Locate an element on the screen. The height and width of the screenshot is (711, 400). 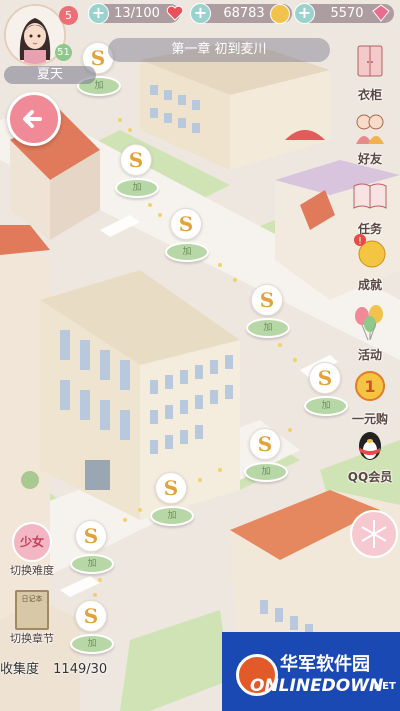
svg-text: 1 is located at coordinates (369, 386).